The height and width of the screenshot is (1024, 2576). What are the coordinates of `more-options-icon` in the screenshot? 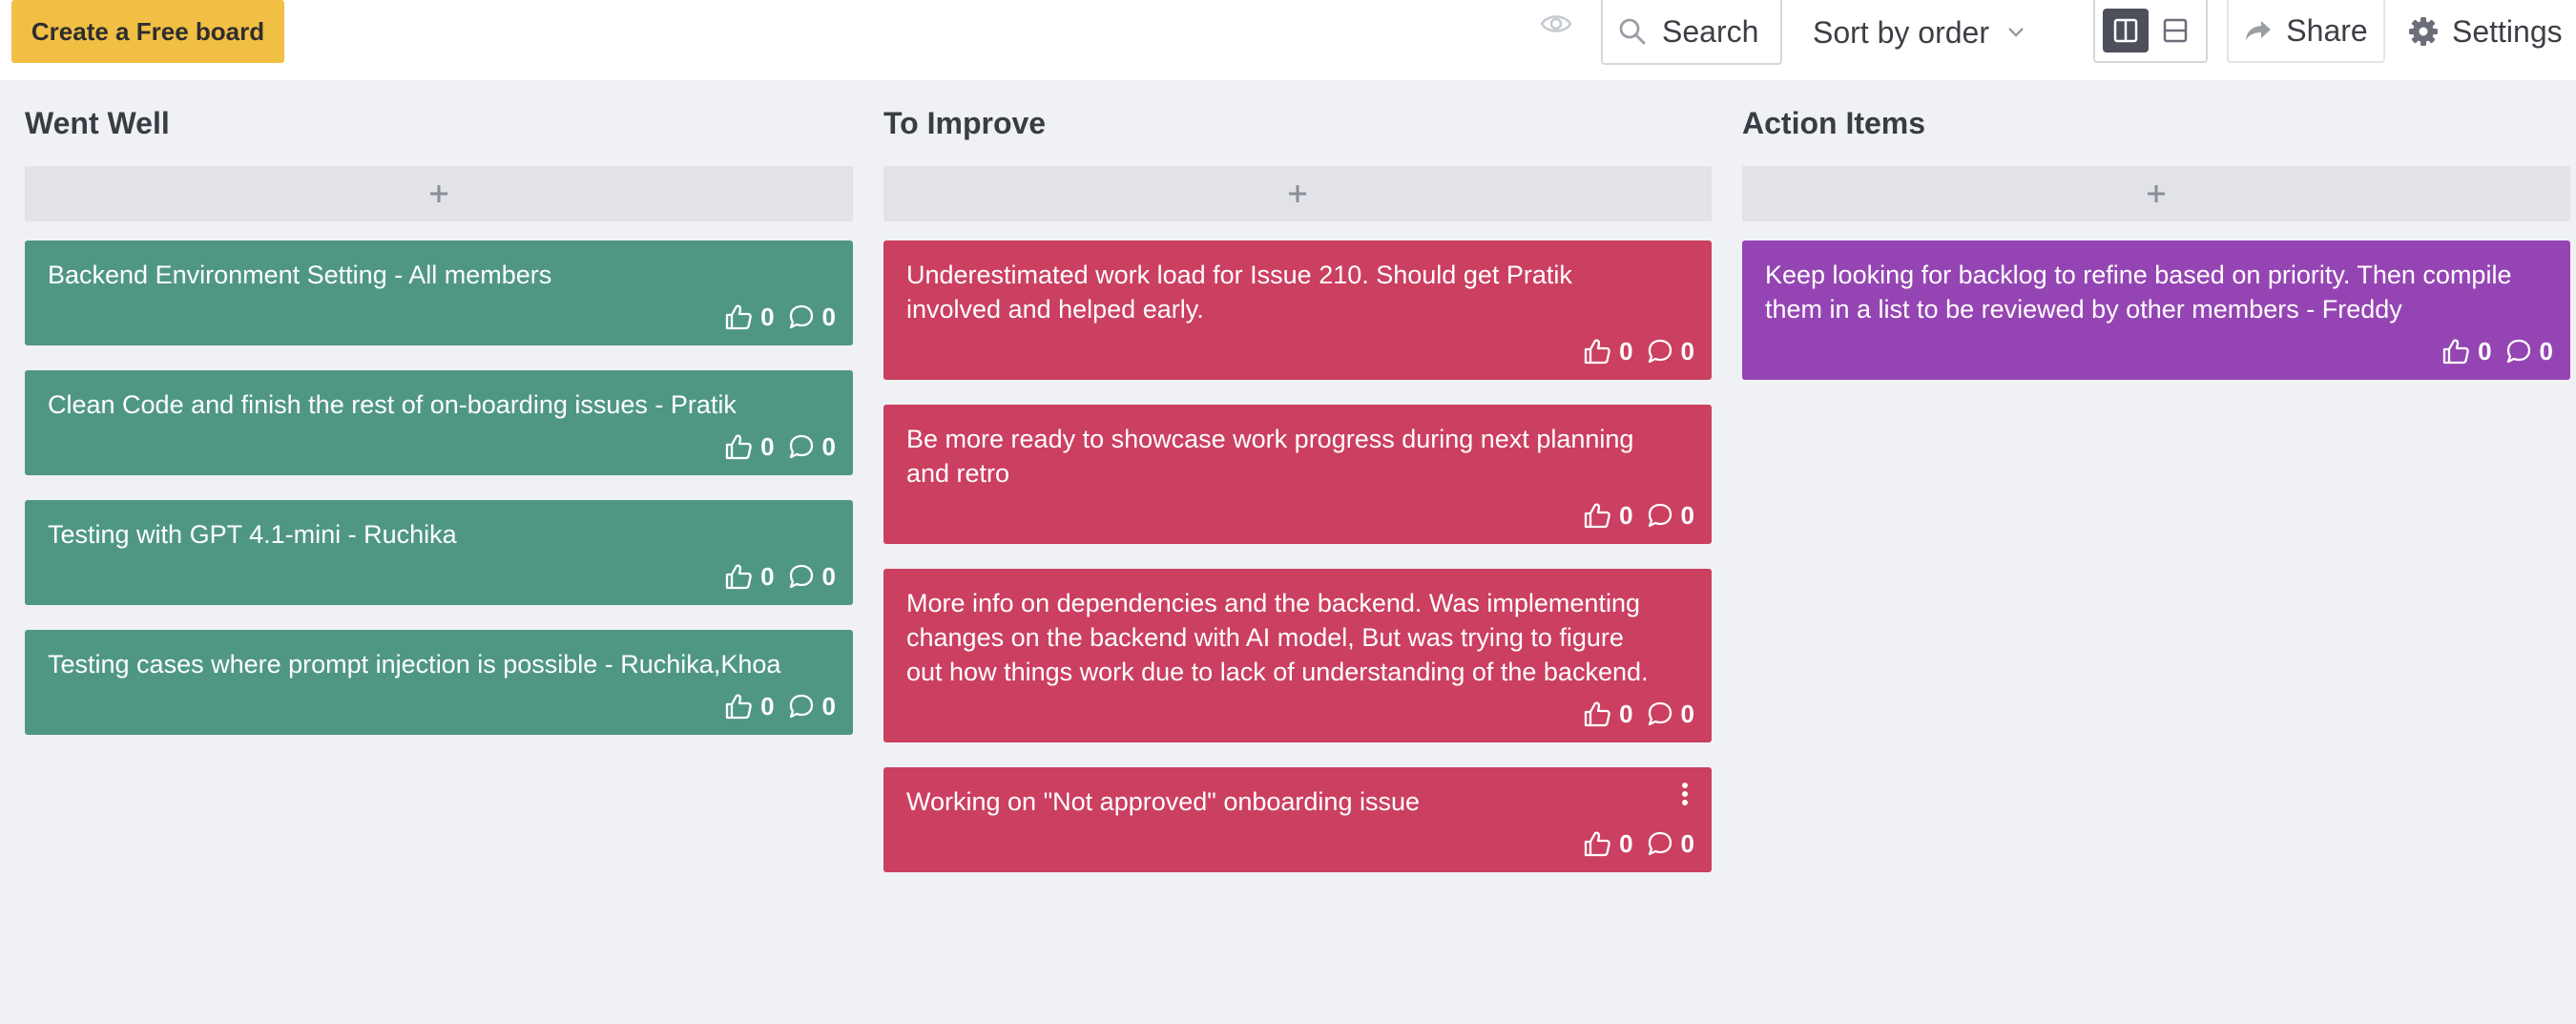 It's located at (1684, 795).